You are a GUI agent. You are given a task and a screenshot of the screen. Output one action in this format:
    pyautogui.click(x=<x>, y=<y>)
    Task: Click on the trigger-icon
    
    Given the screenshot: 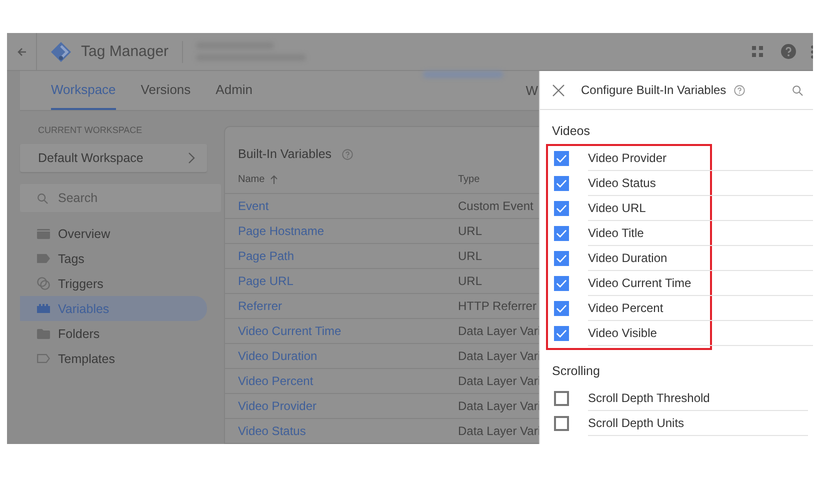 What is the action you would take?
    pyautogui.click(x=43, y=283)
    